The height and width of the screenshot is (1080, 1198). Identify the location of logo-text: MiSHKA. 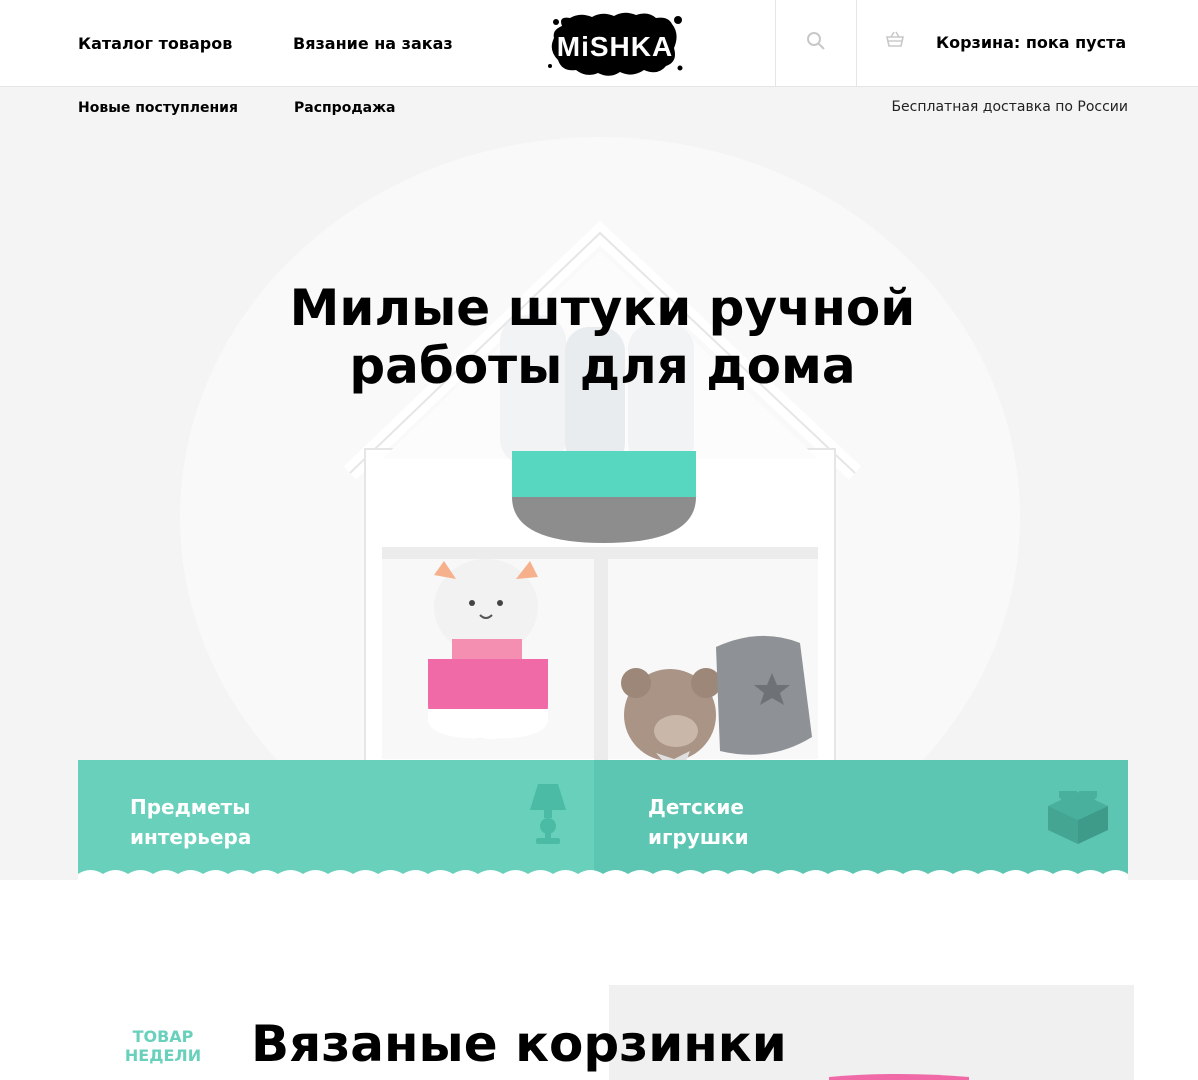
(615, 46).